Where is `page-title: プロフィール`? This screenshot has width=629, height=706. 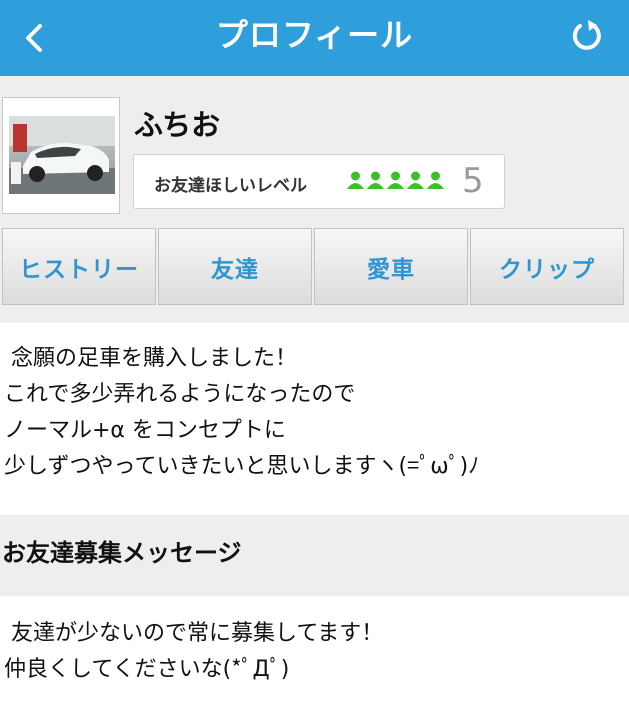
page-title: プロフィール is located at coordinates (314, 35).